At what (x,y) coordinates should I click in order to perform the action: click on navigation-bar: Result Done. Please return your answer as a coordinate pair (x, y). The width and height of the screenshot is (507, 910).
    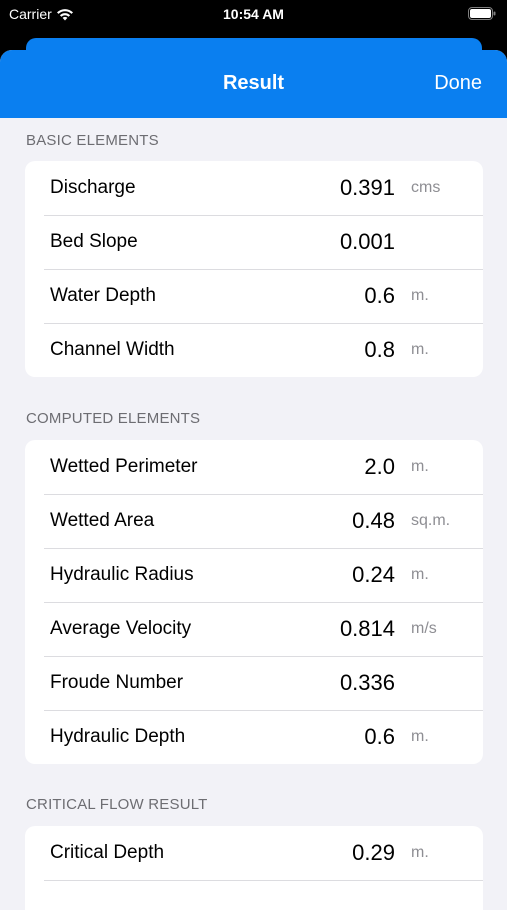
    Looking at the image, I should click on (253, 84).